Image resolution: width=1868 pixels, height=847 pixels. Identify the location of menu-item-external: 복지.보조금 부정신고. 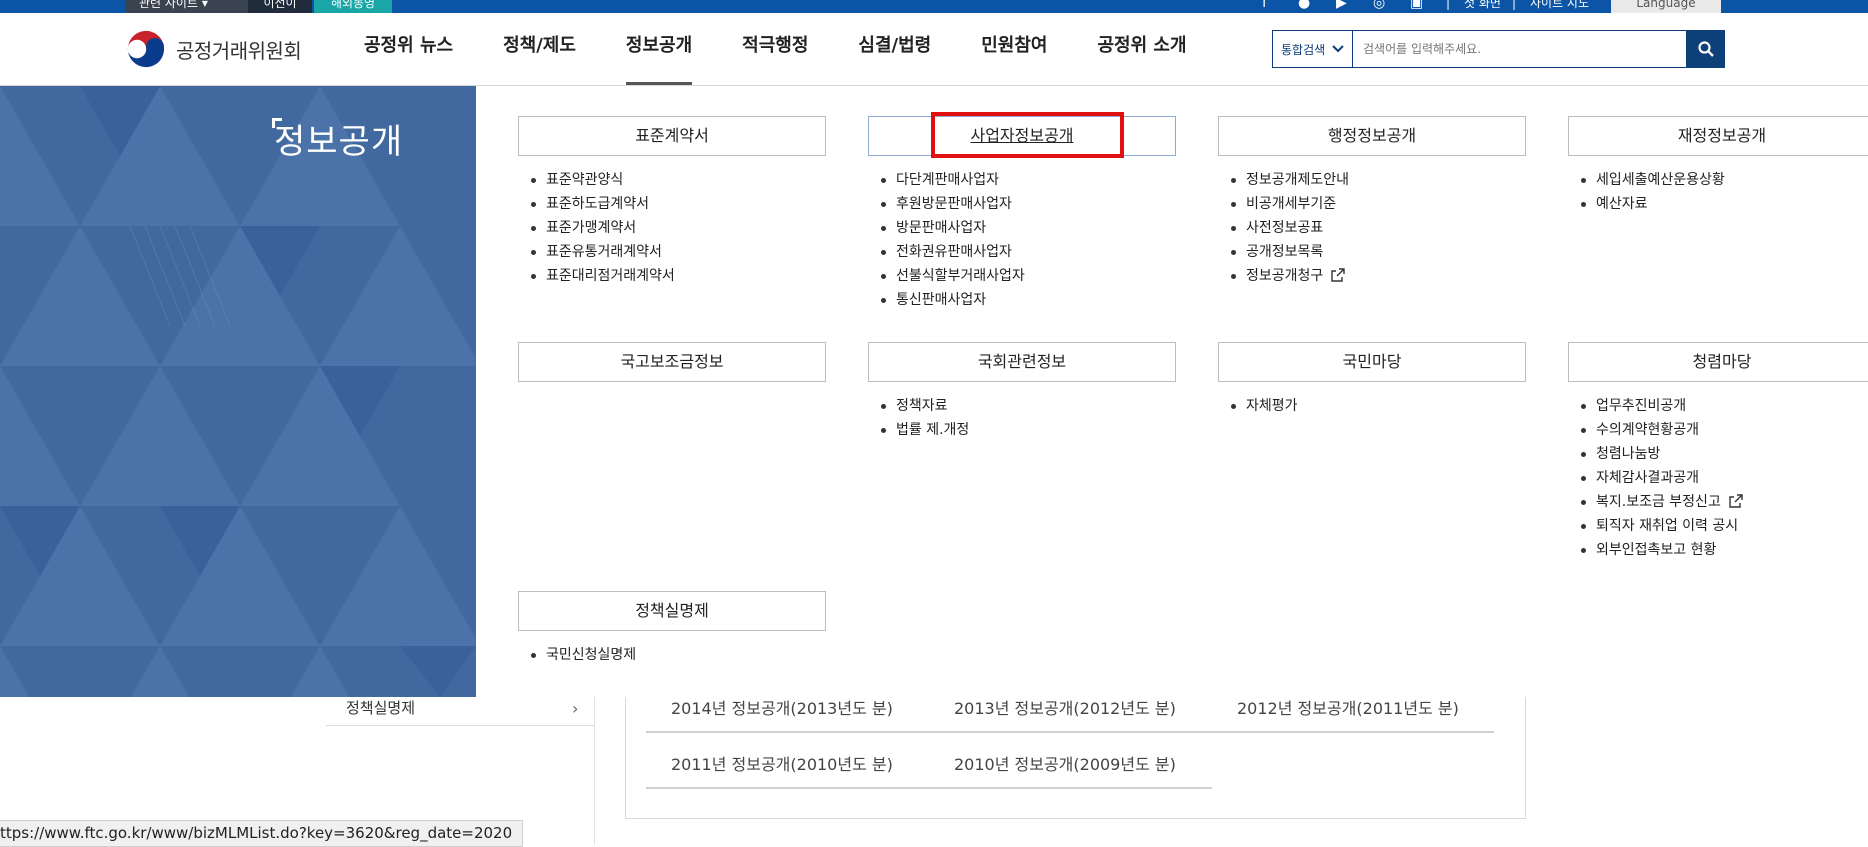
(1724, 502).